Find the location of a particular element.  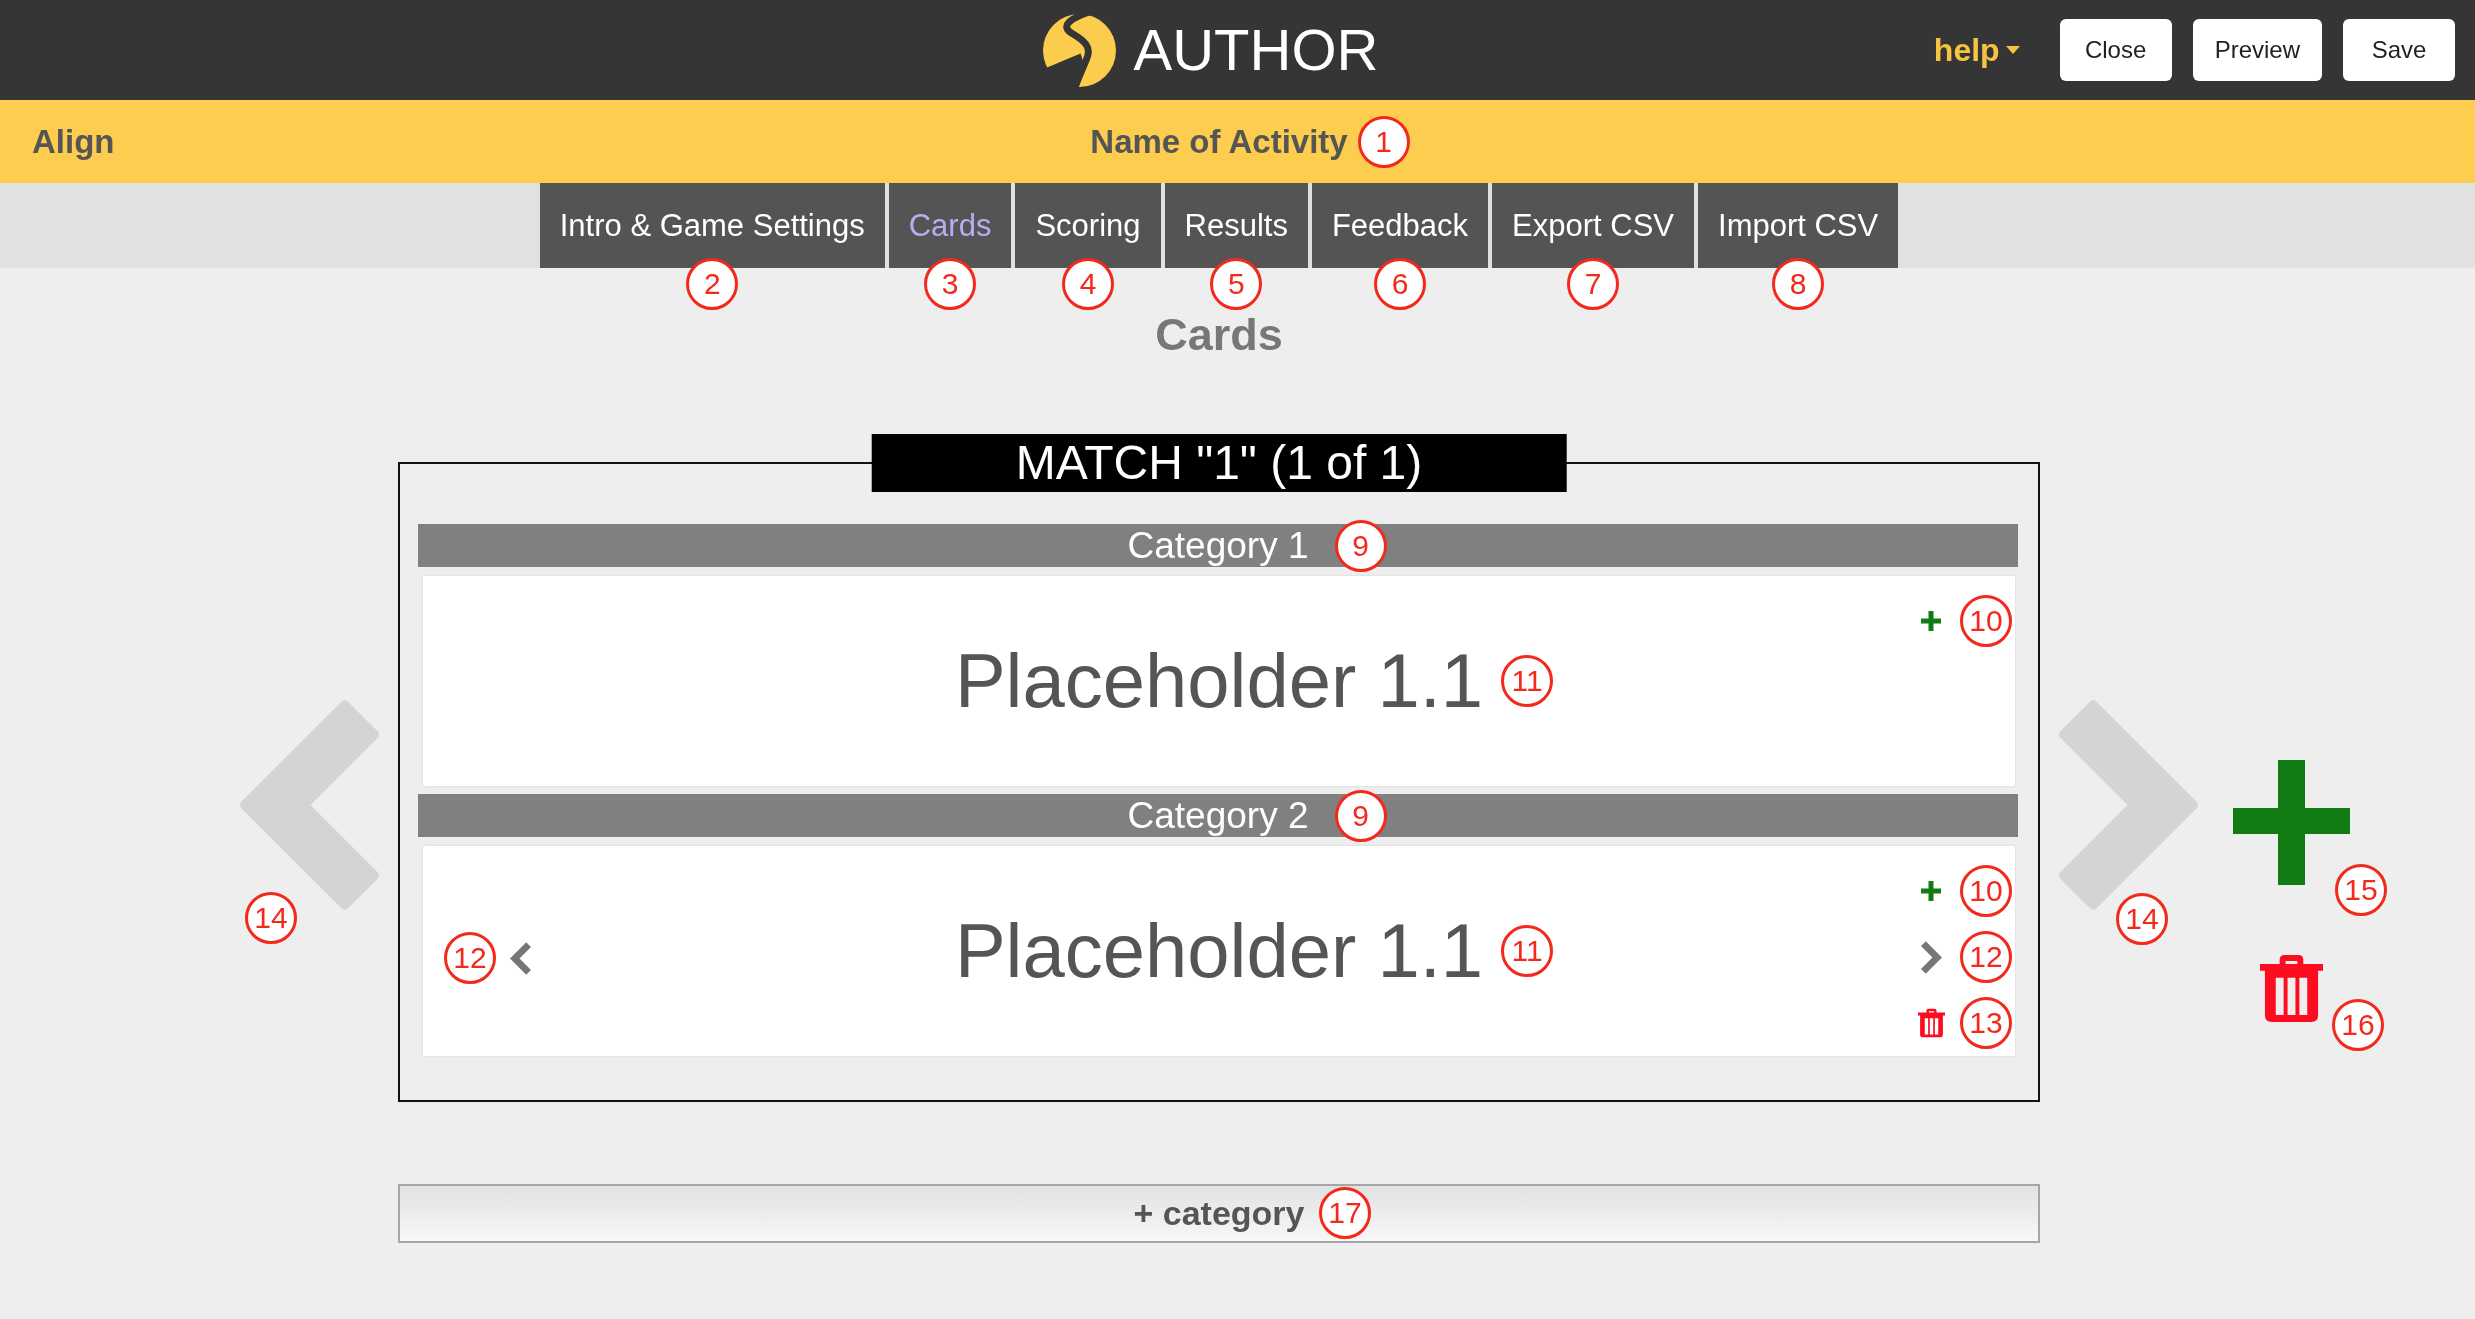

chevron-left-icon is located at coordinates (520, 958).